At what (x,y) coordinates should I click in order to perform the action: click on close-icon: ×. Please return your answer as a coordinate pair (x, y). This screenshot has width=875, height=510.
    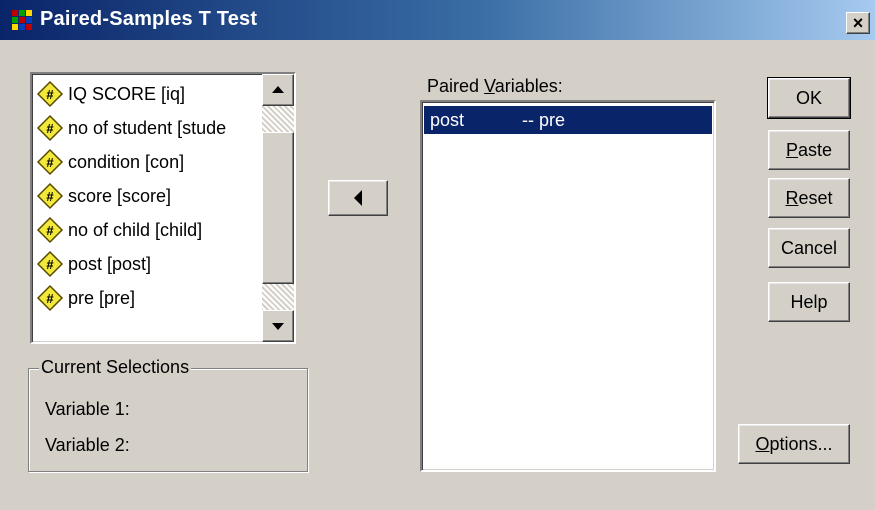
    Looking at the image, I should click on (858, 23).